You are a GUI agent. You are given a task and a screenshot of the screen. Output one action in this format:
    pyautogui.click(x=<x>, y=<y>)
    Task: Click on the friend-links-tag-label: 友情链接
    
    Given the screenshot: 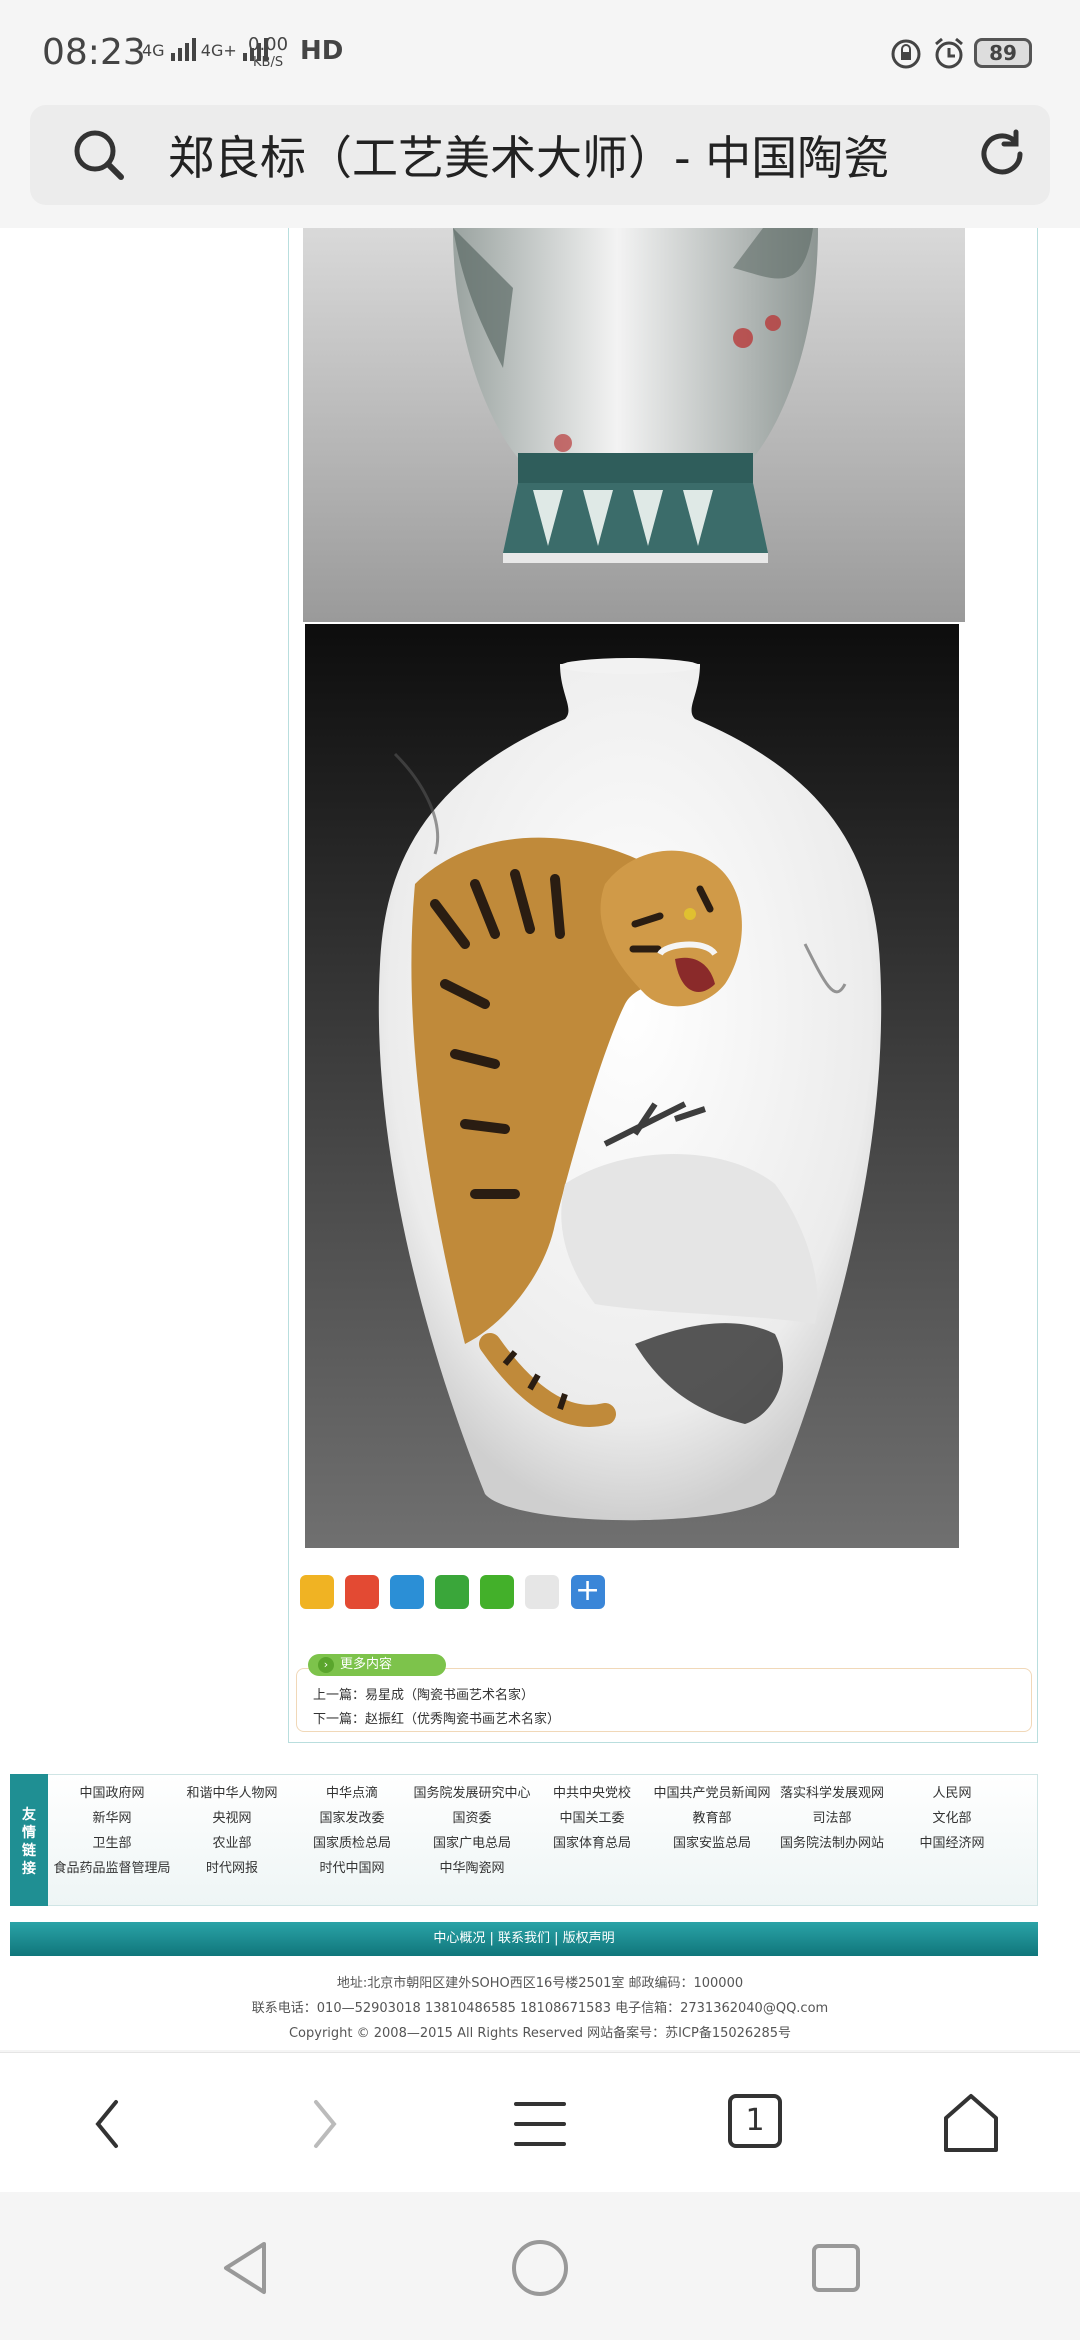 What is the action you would take?
    pyautogui.click(x=29, y=1842)
    